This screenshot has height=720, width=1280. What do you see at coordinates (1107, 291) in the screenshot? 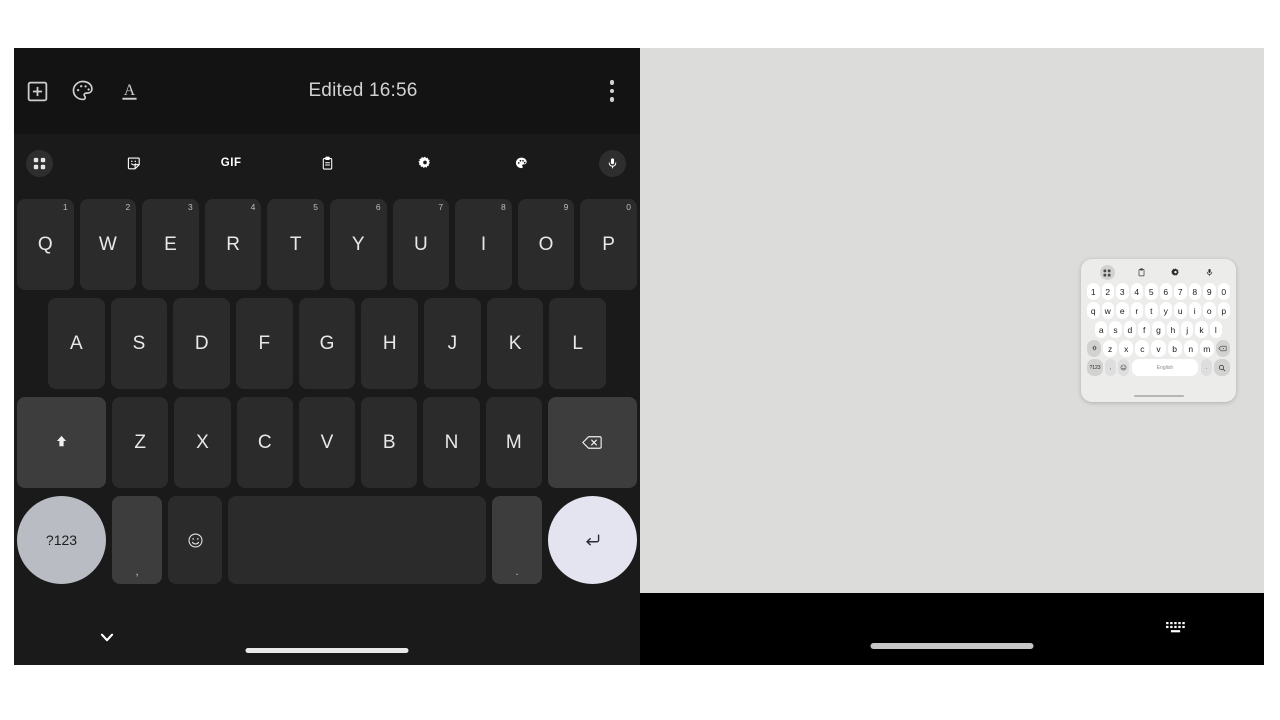
I see `fk-key-2: 2` at bounding box center [1107, 291].